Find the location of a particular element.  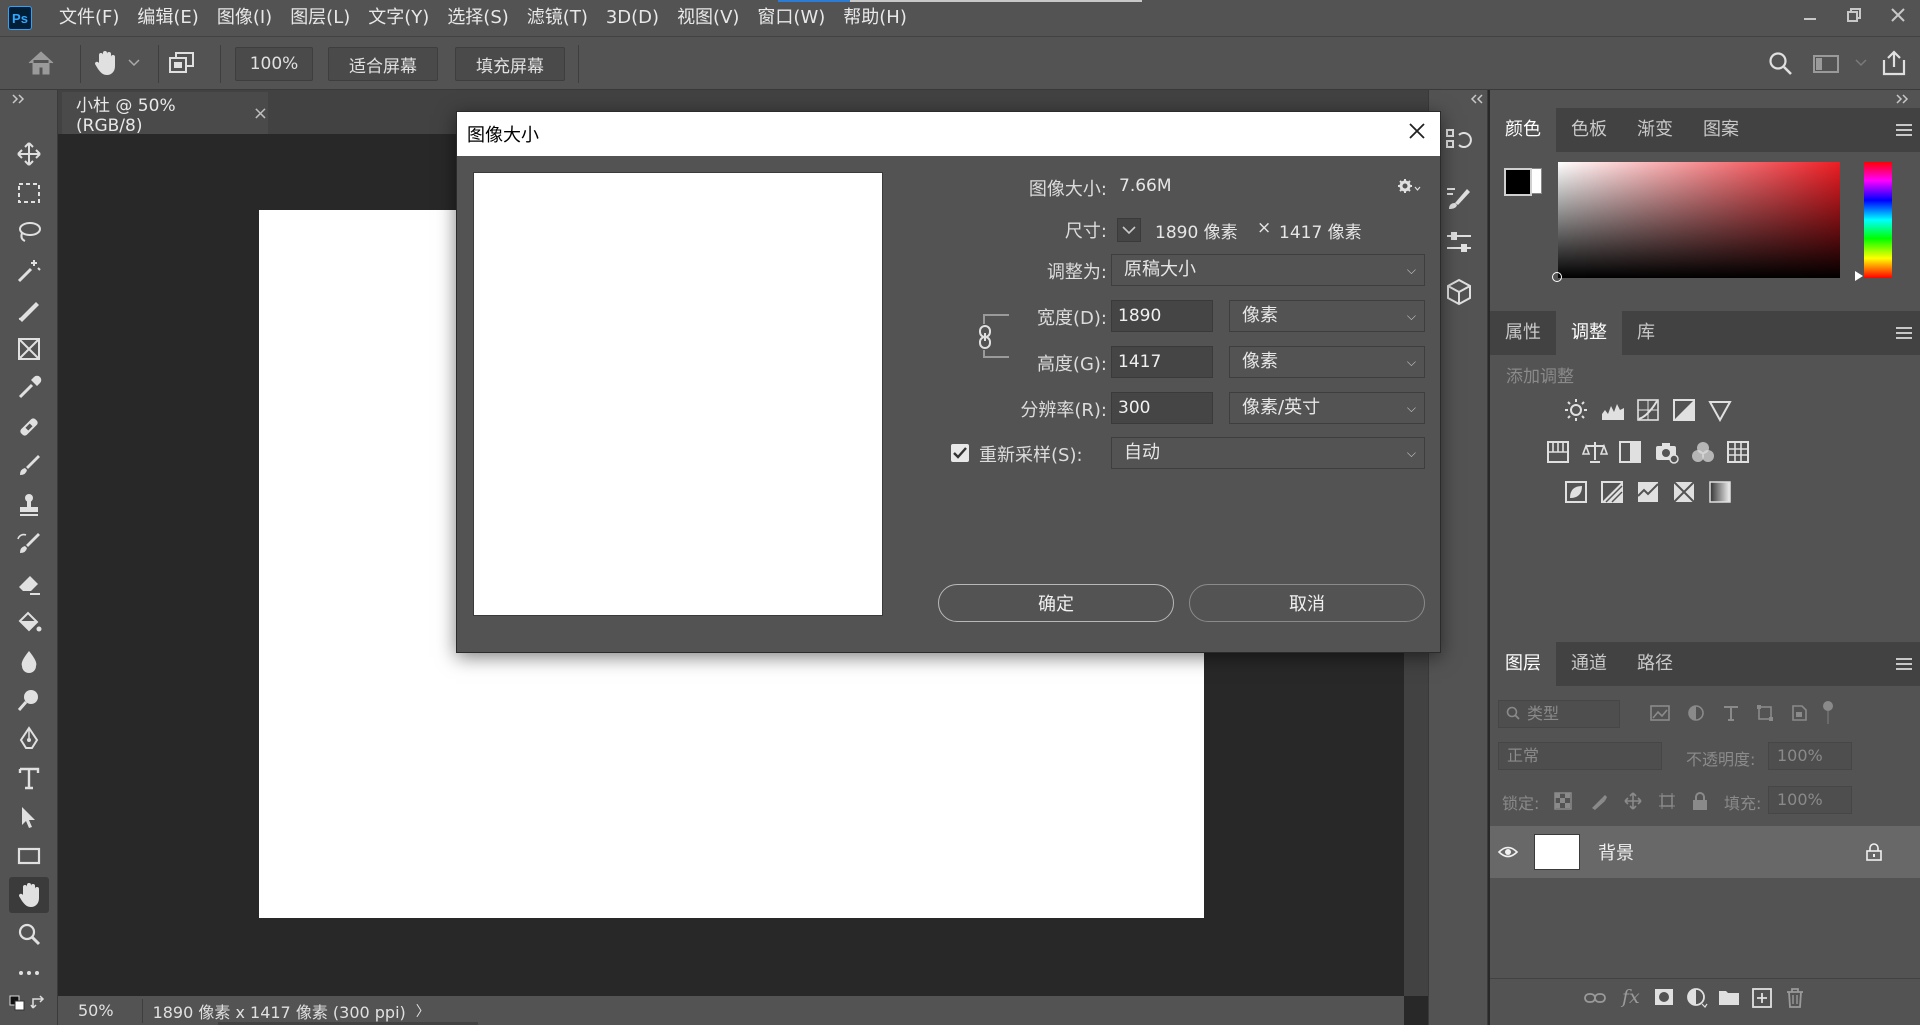

history-brush-tool-icon is located at coordinates (29, 544).